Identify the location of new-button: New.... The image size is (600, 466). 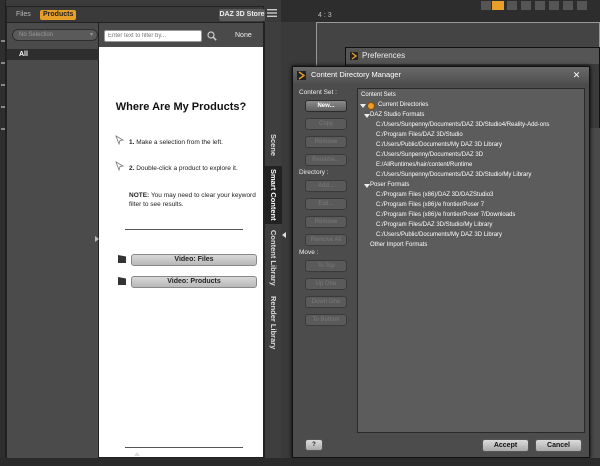
(326, 106).